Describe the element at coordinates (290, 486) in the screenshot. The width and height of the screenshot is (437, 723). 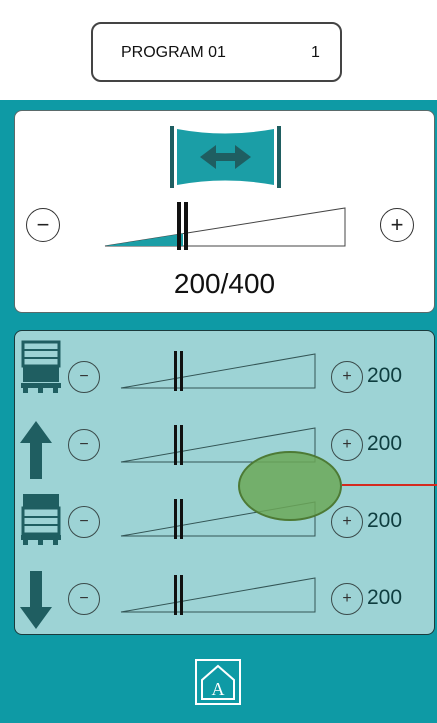
I see `touch-highlight-marker` at that location.